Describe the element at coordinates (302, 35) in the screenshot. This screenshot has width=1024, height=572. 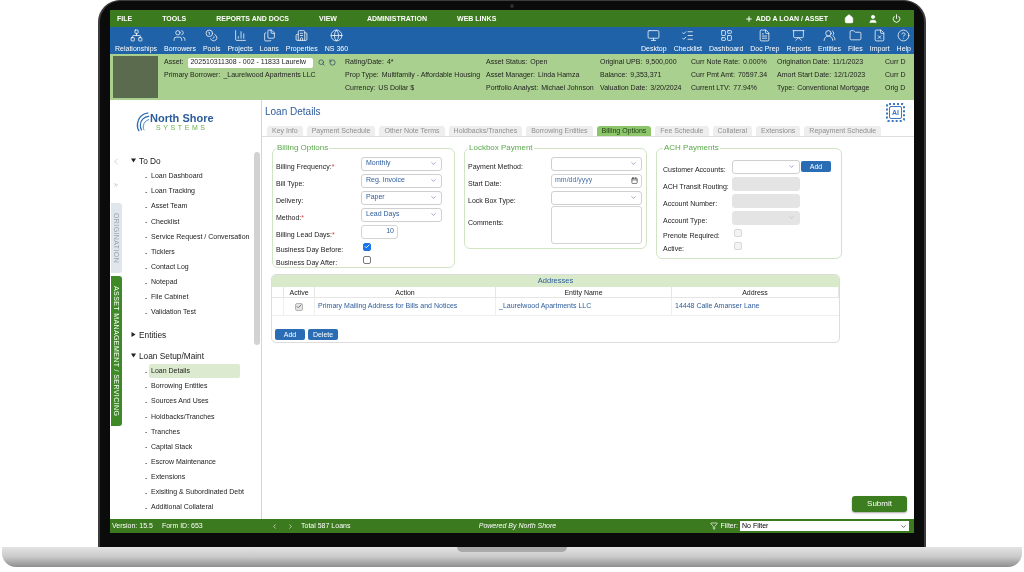
I see `building-icon` at that location.